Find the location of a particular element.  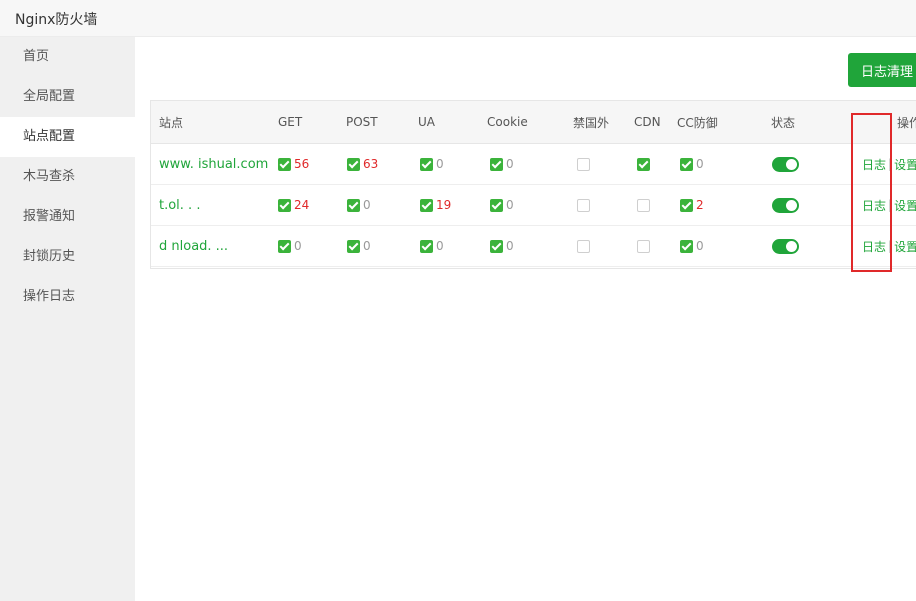

get-count: 24 is located at coordinates (302, 205).